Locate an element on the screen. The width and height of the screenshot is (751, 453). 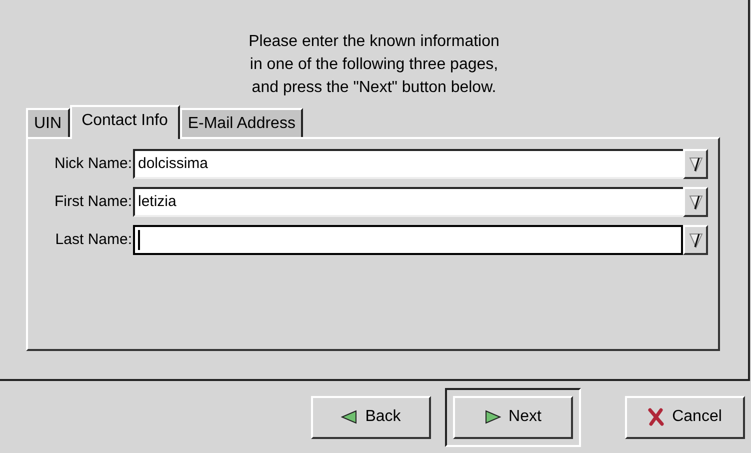
text-cursor is located at coordinates (139, 240).